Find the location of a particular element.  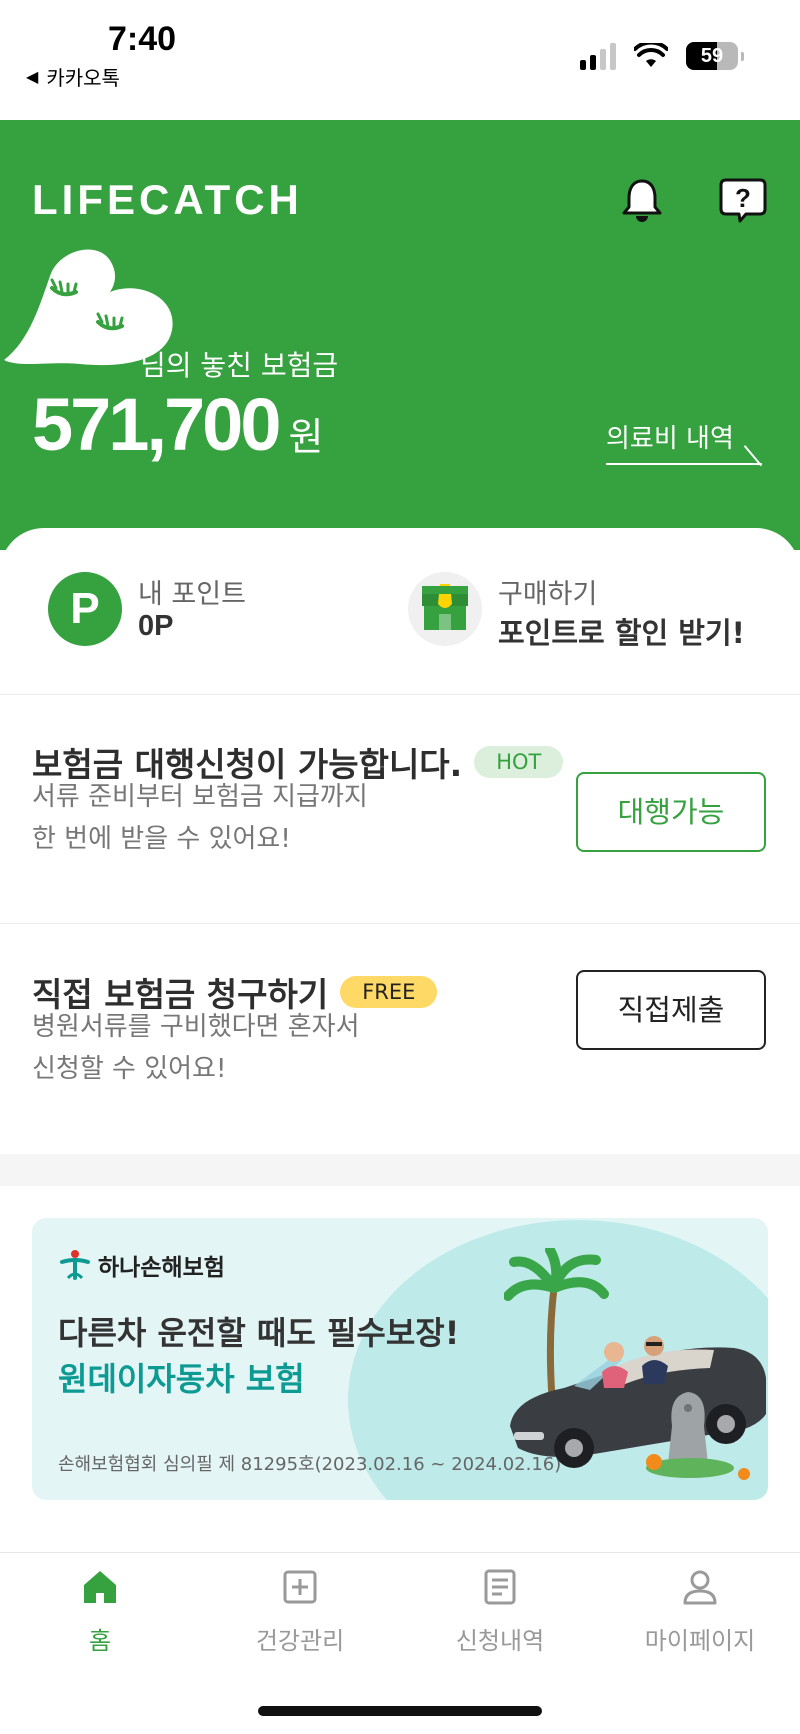

convertible-car-illustration is located at coordinates (635, 1364).